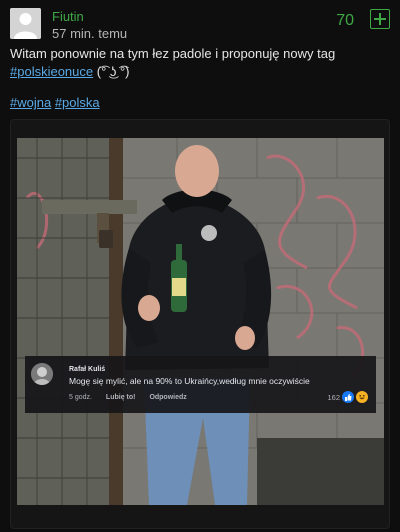 The height and width of the screenshot is (532, 400). I want to click on vote-count: 70, so click(345, 20).